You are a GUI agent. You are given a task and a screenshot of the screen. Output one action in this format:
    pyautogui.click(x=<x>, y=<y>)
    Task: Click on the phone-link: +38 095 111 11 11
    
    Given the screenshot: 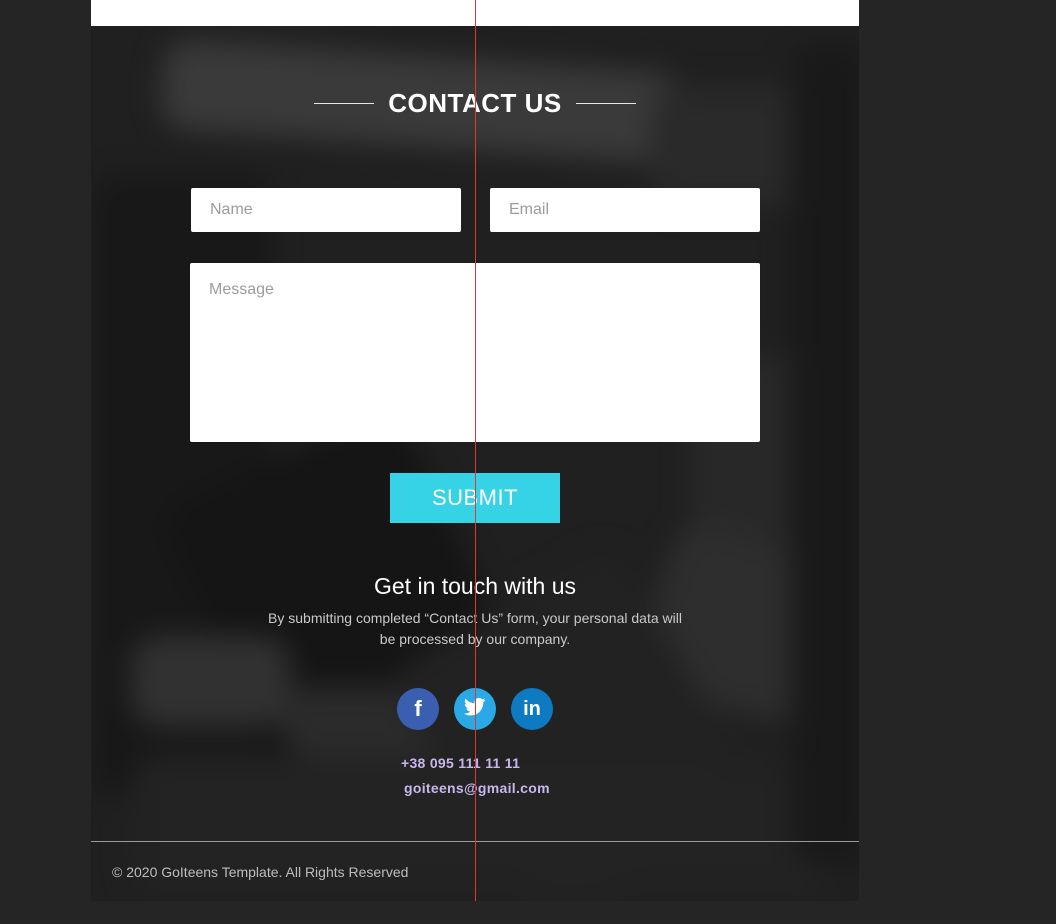 What is the action you would take?
    pyautogui.click(x=460, y=763)
    